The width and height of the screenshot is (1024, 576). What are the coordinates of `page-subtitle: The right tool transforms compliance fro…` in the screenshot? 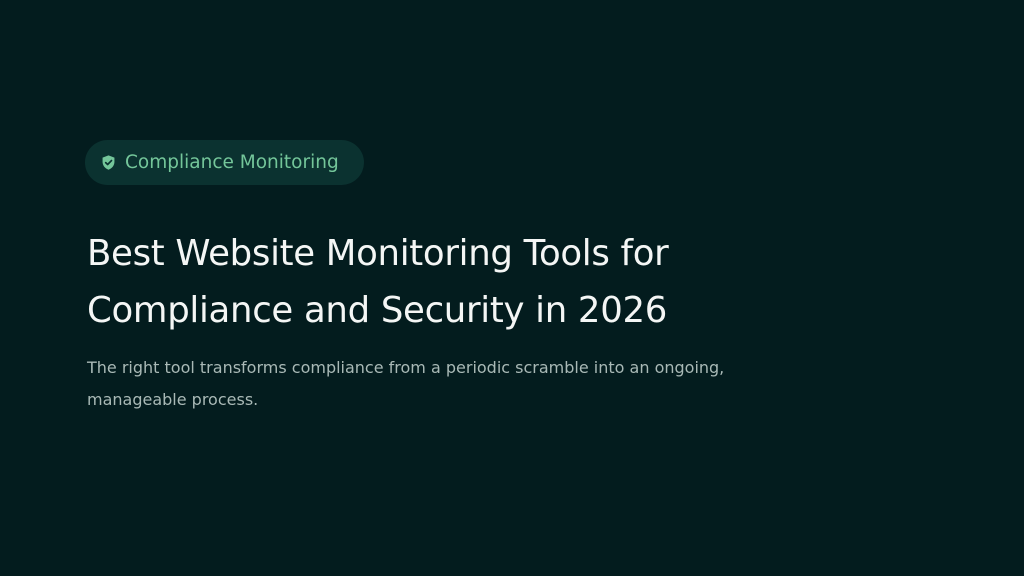 It's located at (467, 384).